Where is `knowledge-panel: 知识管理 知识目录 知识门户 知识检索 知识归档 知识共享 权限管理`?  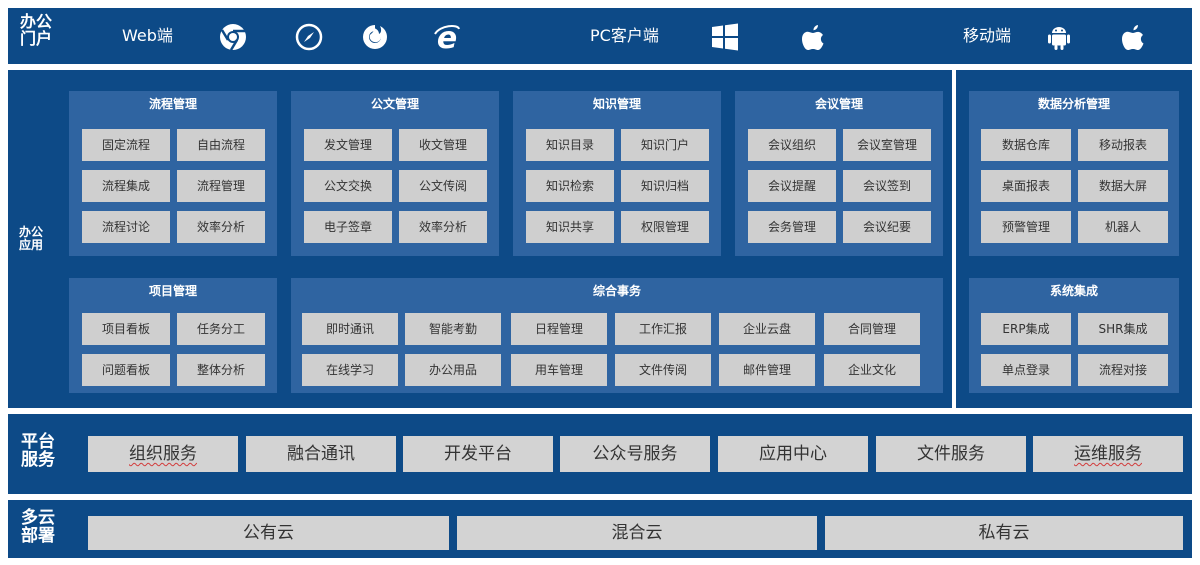
knowledge-panel: 知识管理 知识目录 知识门户 知识检索 知识归档 知识共享 权限管理 is located at coordinates (617, 173).